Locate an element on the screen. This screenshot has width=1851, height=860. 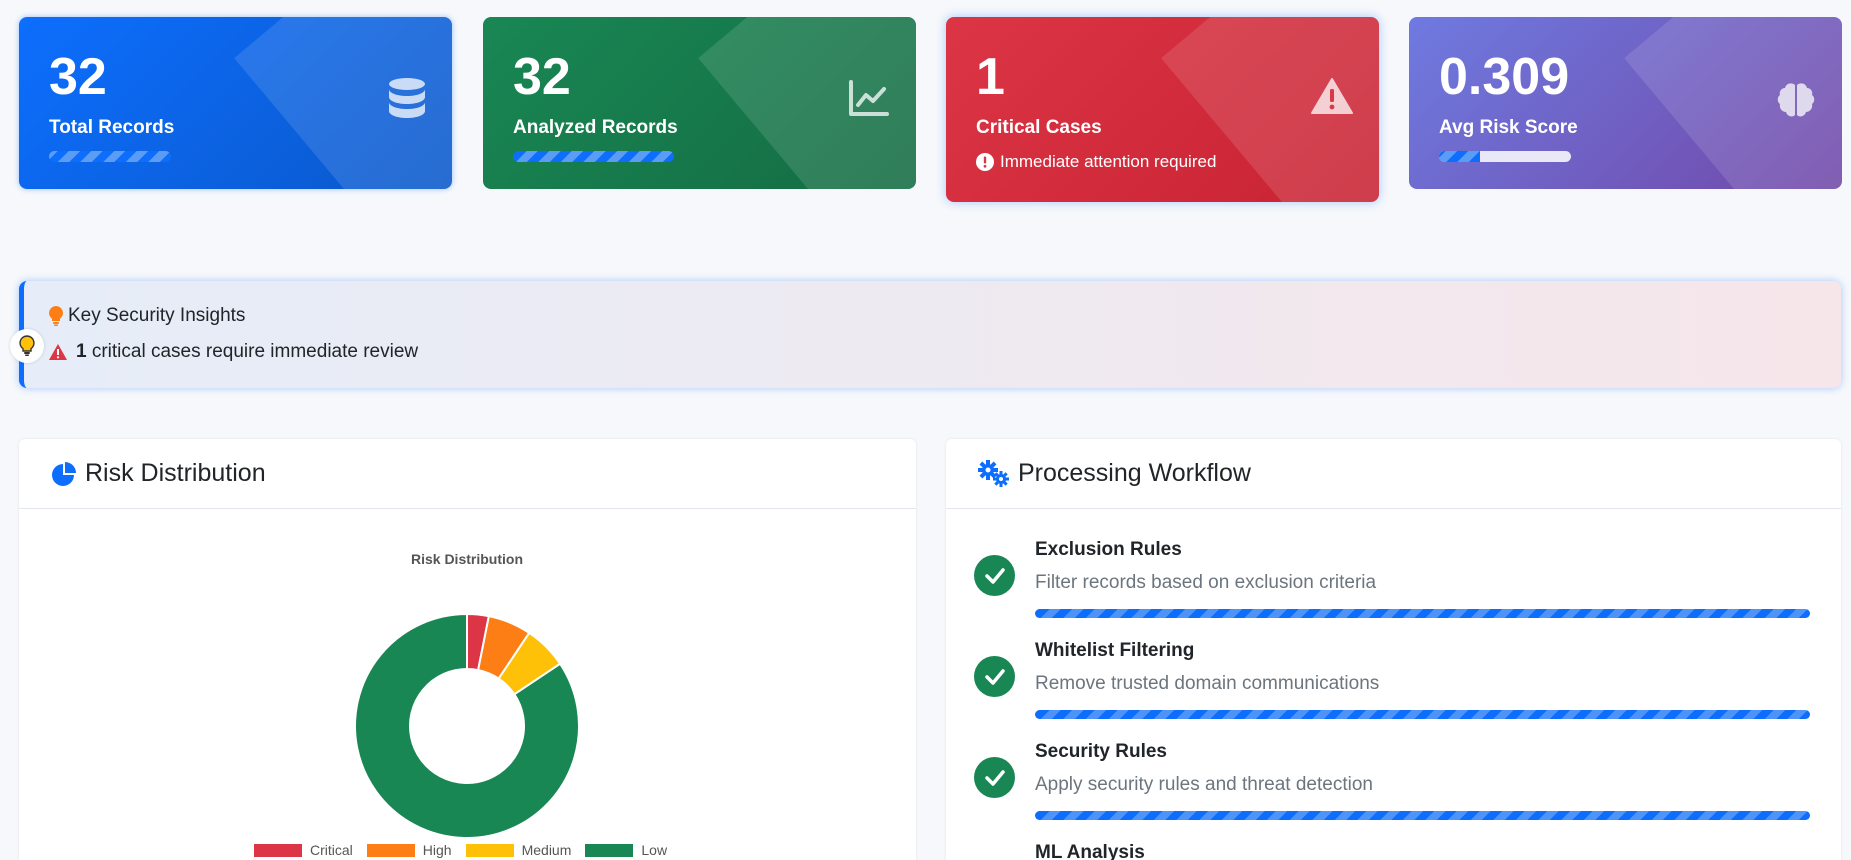
chart-title: Risk Distribution is located at coordinates (467, 559).